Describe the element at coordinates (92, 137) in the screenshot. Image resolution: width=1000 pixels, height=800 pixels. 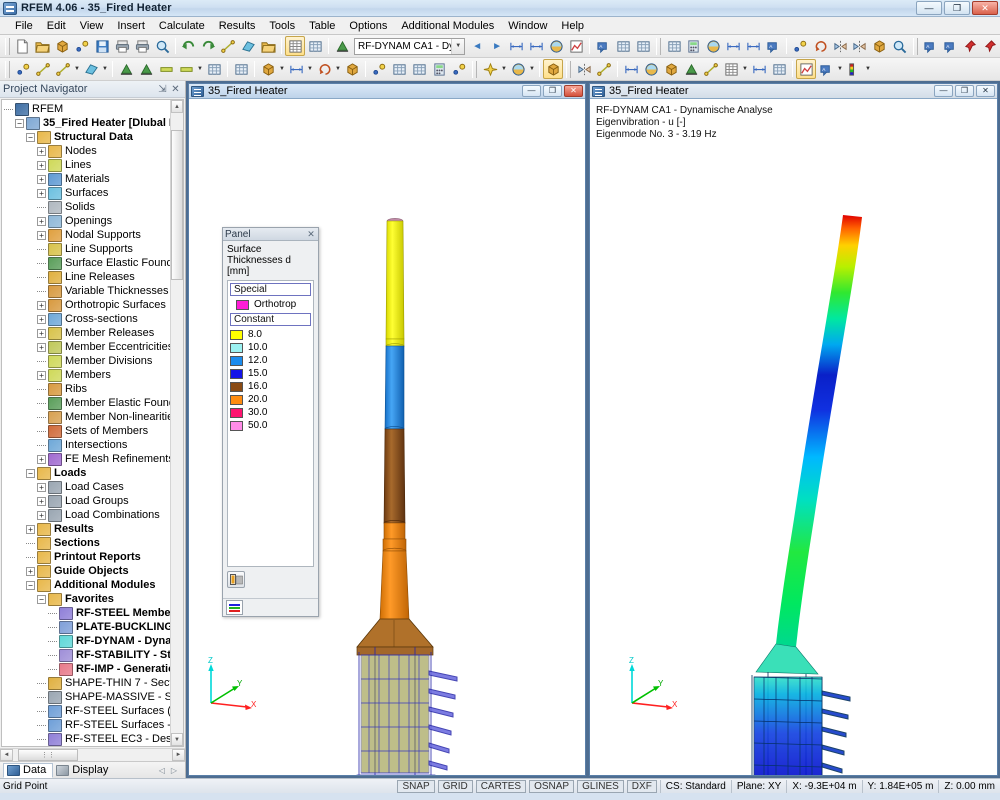
I see `tree-item-structural-data: − Structural Data` at that location.